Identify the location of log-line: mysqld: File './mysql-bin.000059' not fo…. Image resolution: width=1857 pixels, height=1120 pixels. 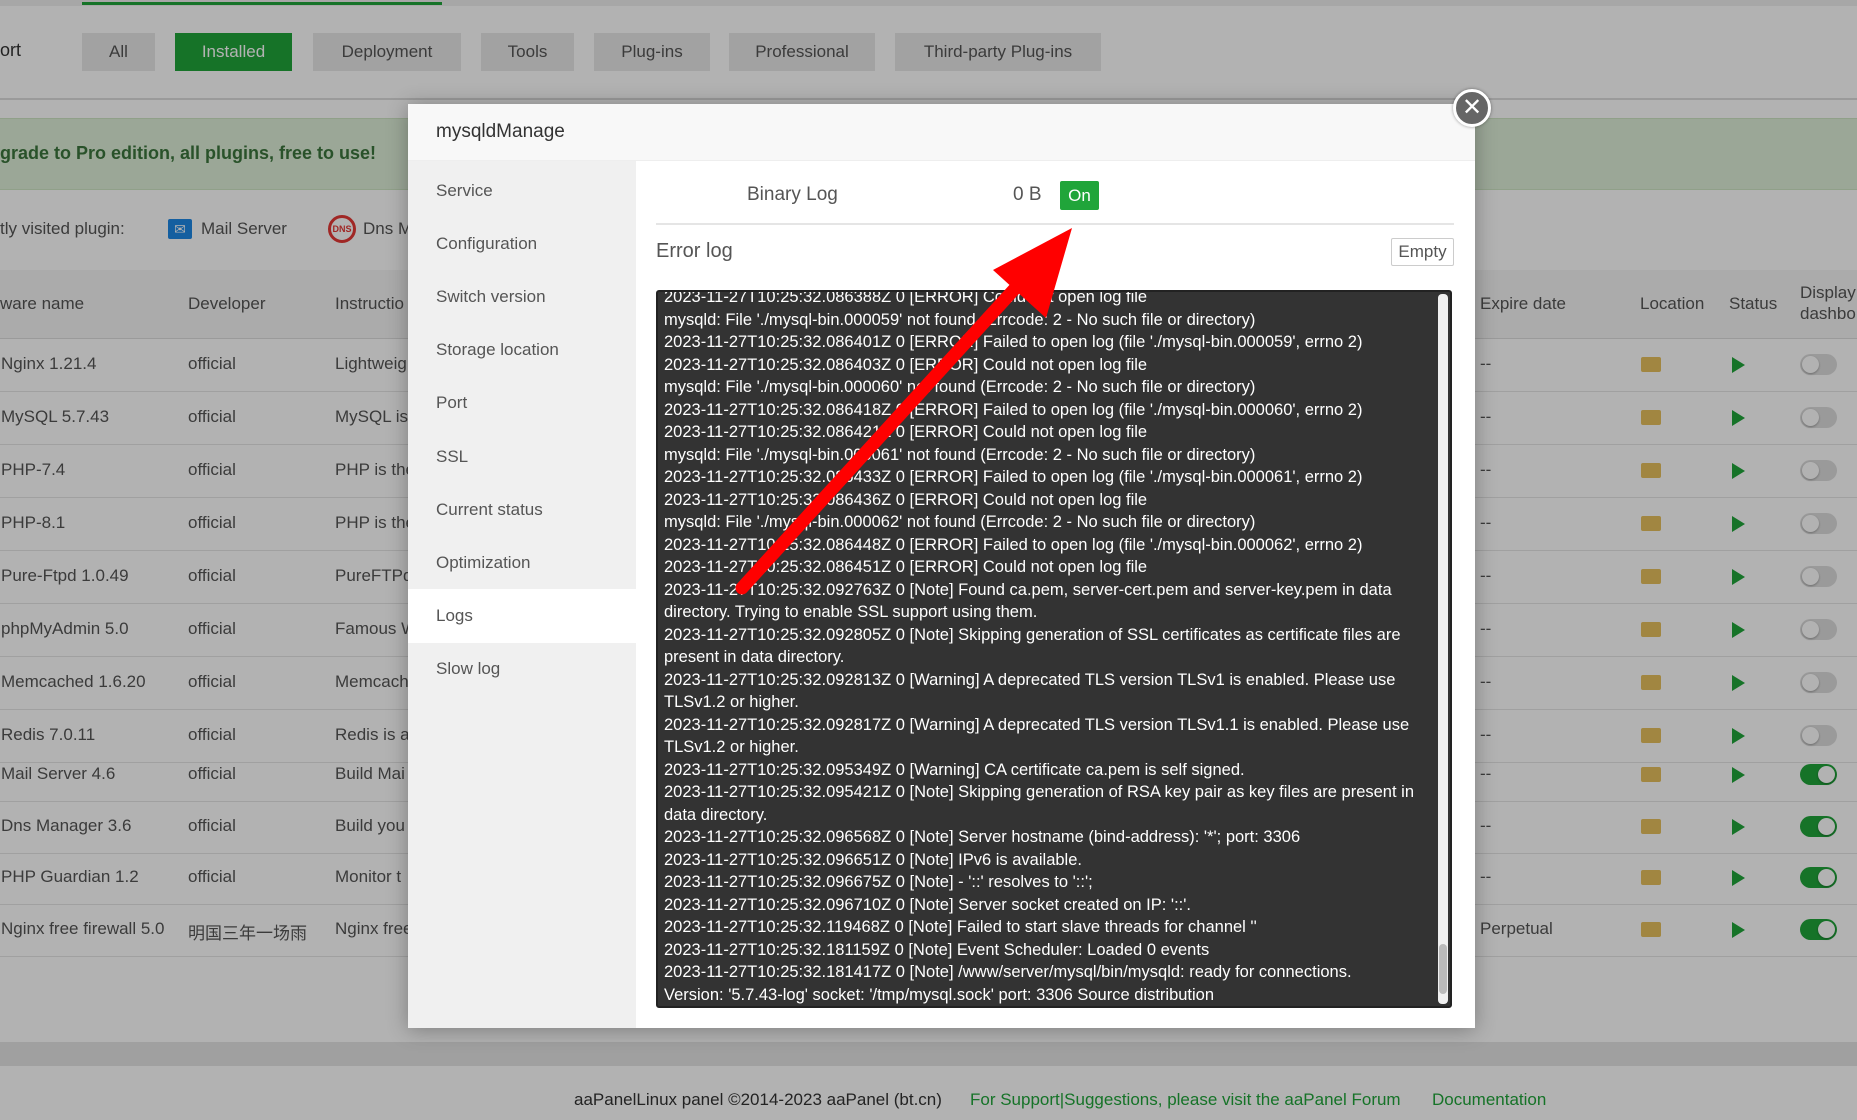
(960, 319).